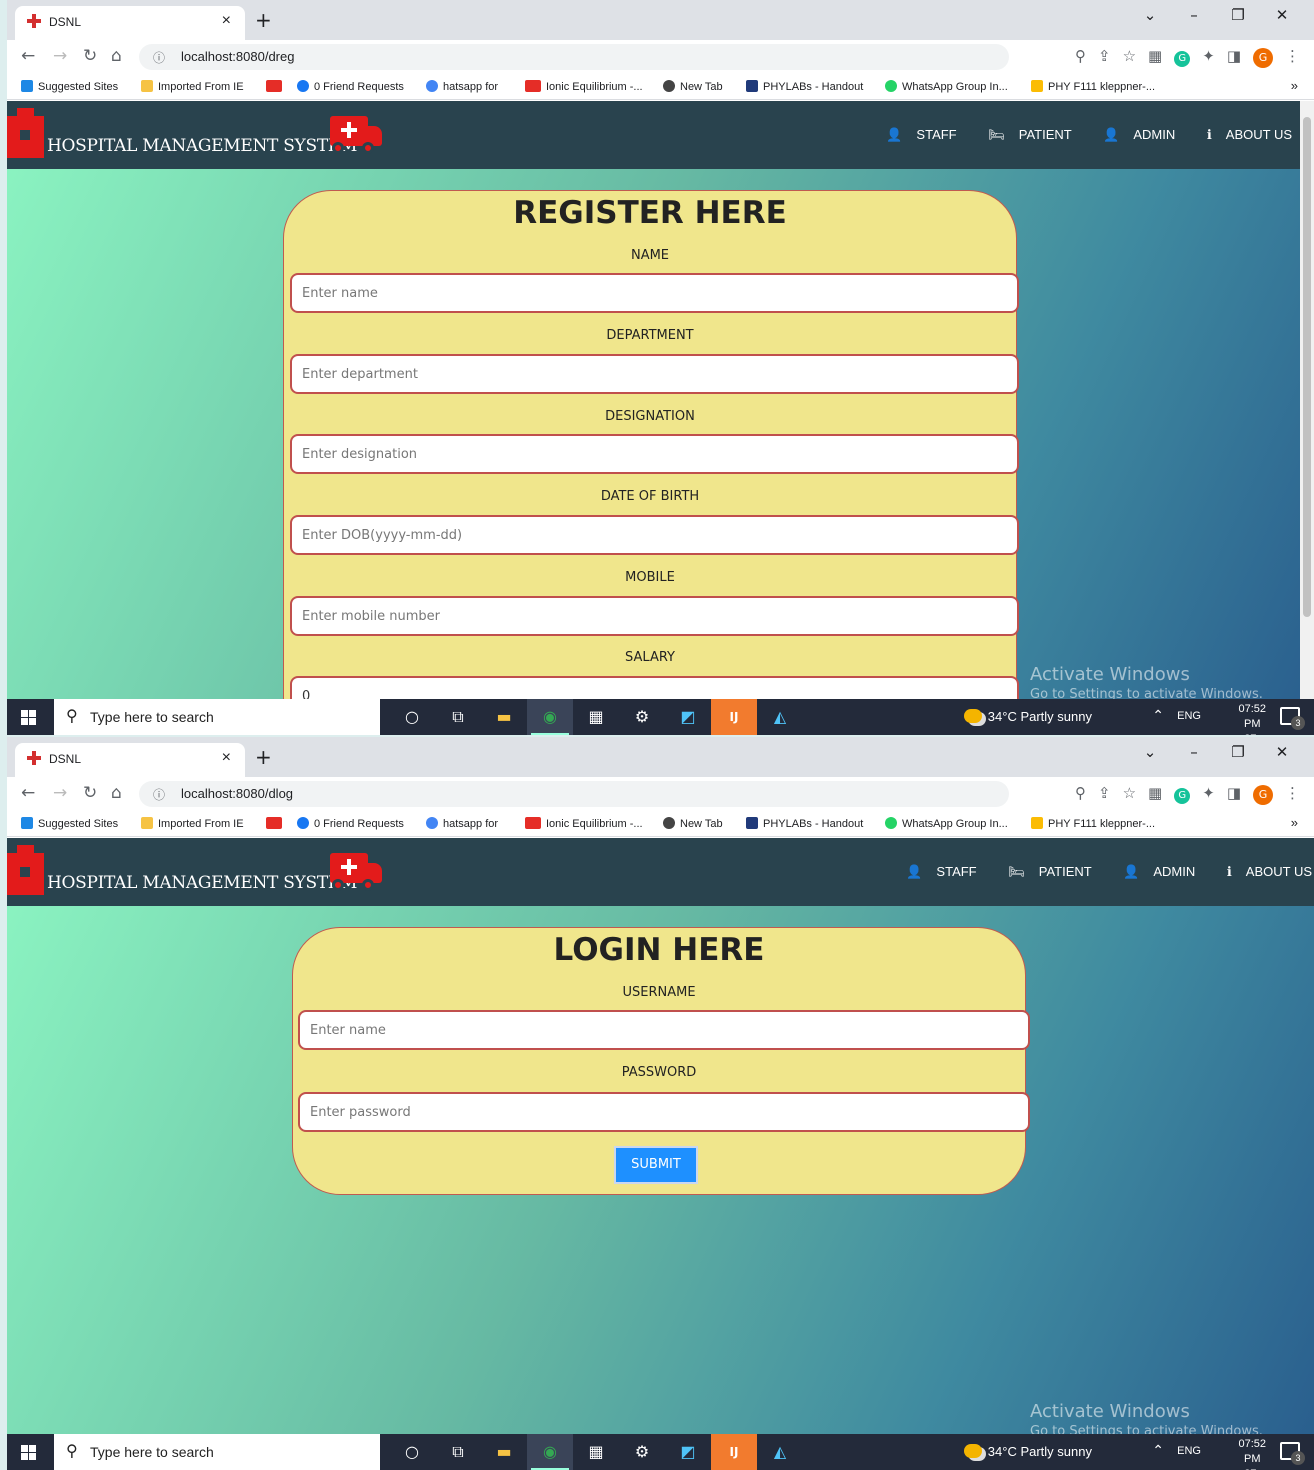 The image size is (1314, 1470). I want to click on notification-center-icon: 3, so click(1292, 1453).